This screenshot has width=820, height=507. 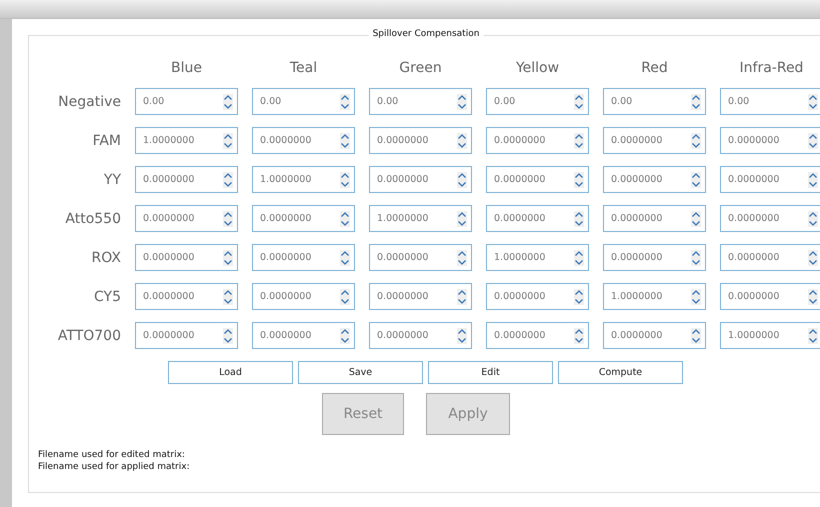 What do you see at coordinates (490, 372) in the screenshot?
I see `matrix-button: Edit` at bounding box center [490, 372].